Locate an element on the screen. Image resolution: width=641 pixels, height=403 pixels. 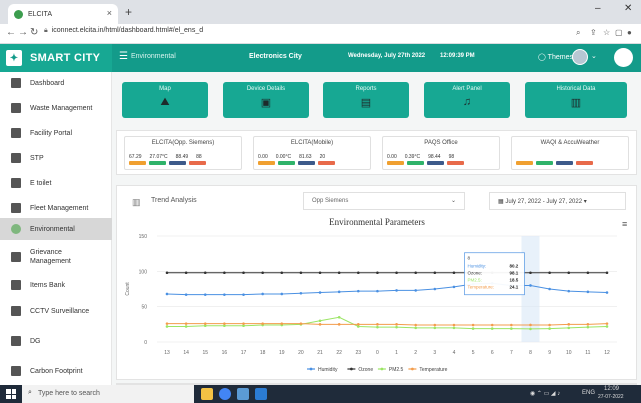
zoom-icon: ⌕ is located at coordinates (578, 33).